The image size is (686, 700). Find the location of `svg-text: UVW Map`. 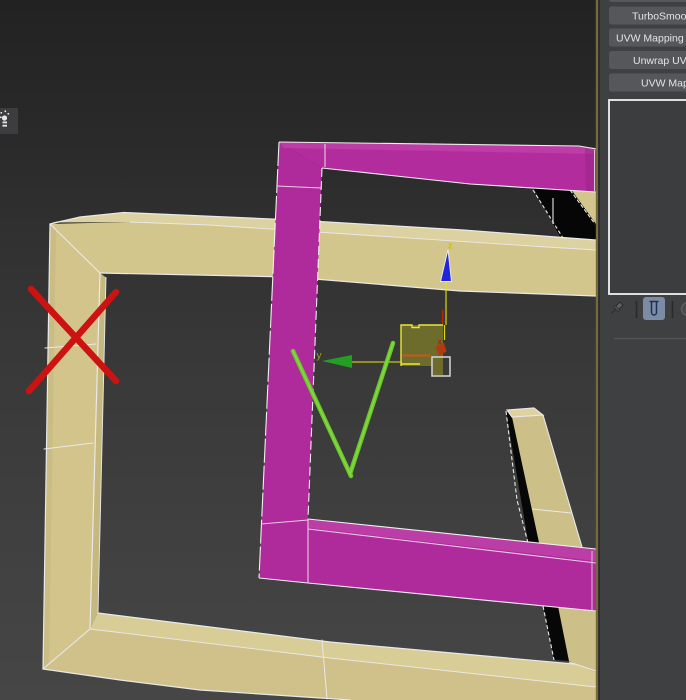

svg-text: UVW Map is located at coordinates (663, 84).